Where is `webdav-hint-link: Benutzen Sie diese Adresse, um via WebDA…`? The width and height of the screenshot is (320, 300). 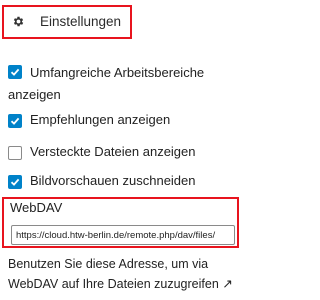 webdav-hint-link: Benutzen Sie diese Adresse, um via WebDA… is located at coordinates (120, 274).